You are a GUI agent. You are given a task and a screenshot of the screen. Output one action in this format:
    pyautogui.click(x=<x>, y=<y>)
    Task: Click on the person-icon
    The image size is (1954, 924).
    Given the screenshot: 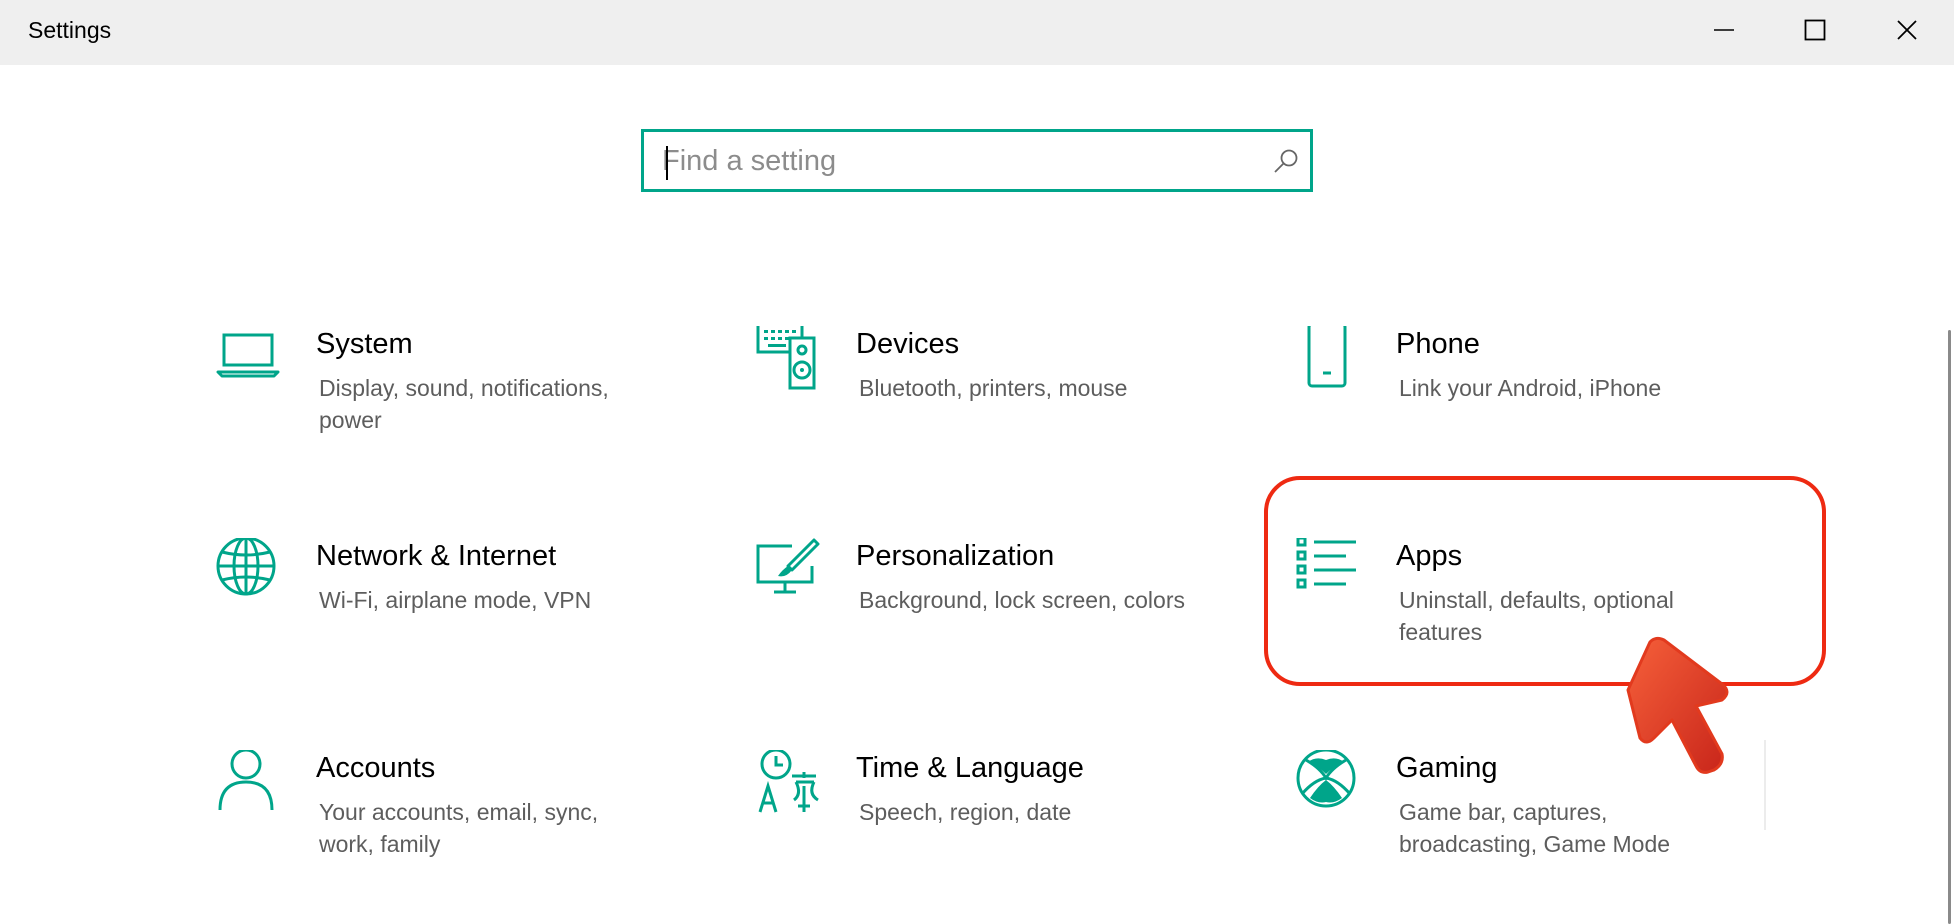 What is the action you would take?
    pyautogui.click(x=246, y=780)
    